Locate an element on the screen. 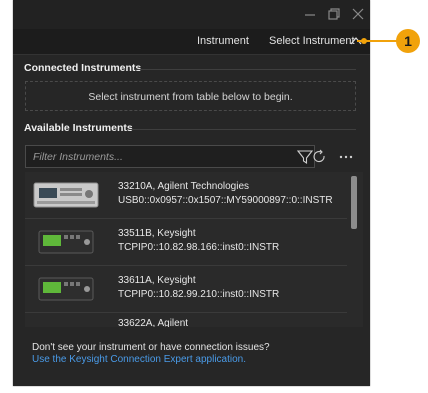  instrument-address: TCPIP0::10.82.98.166::inst0::INSTR is located at coordinates (199, 247).